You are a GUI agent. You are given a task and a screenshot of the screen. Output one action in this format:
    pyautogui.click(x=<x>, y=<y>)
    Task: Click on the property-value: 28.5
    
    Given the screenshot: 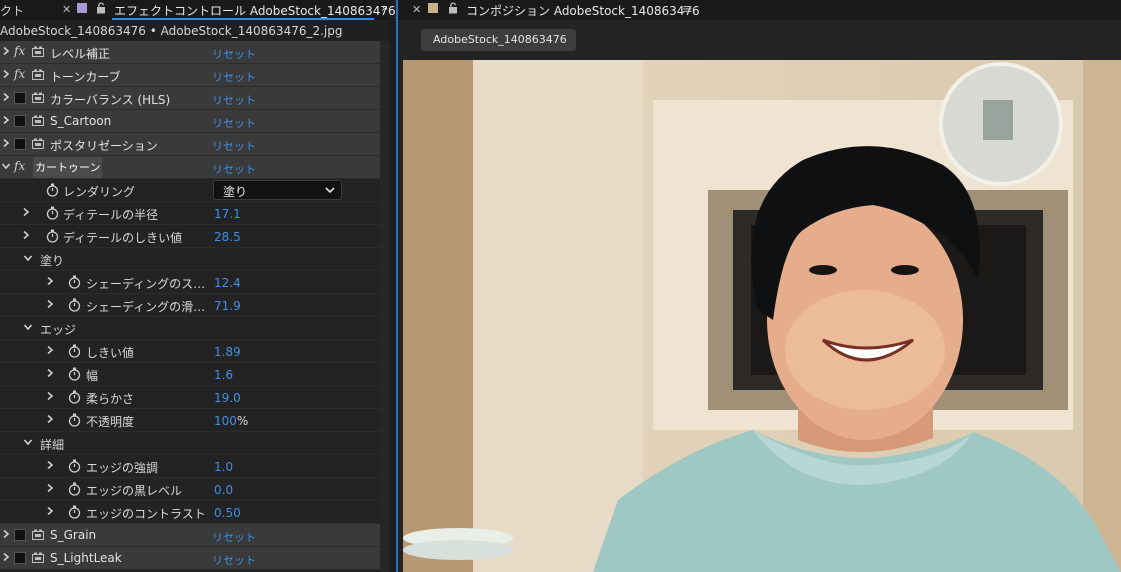 What is the action you would take?
    pyautogui.click(x=227, y=237)
    